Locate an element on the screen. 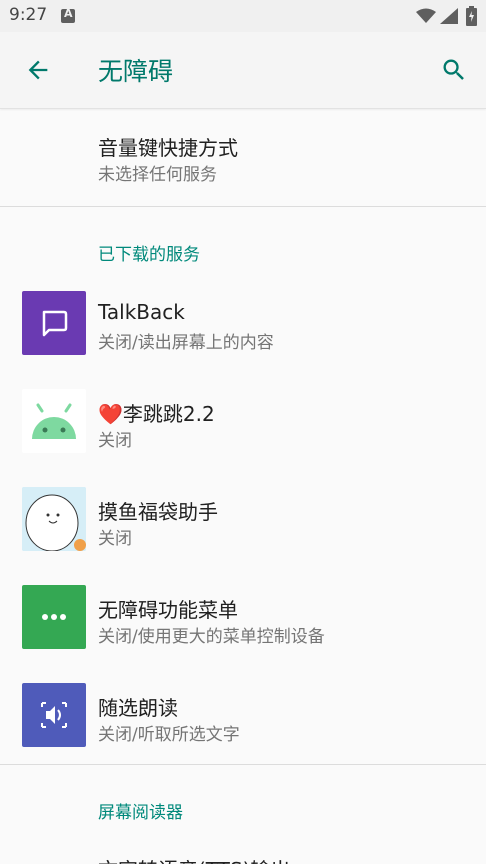  search-icon is located at coordinates (454, 70).